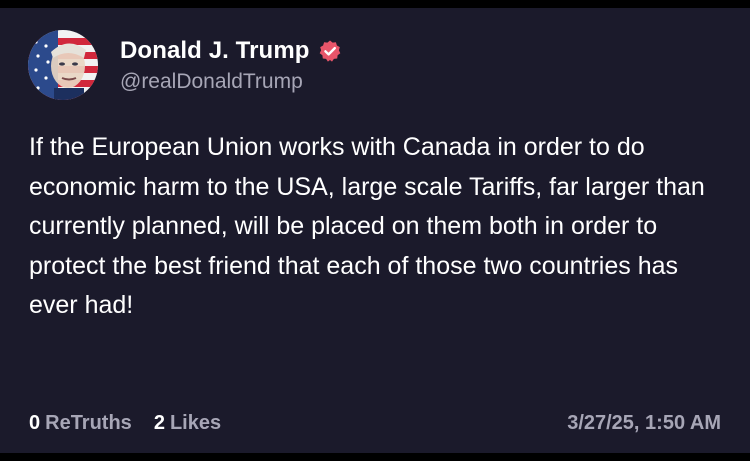 This screenshot has height=461, width=750. I want to click on author-handle: @realDonaldTrump, so click(211, 82).